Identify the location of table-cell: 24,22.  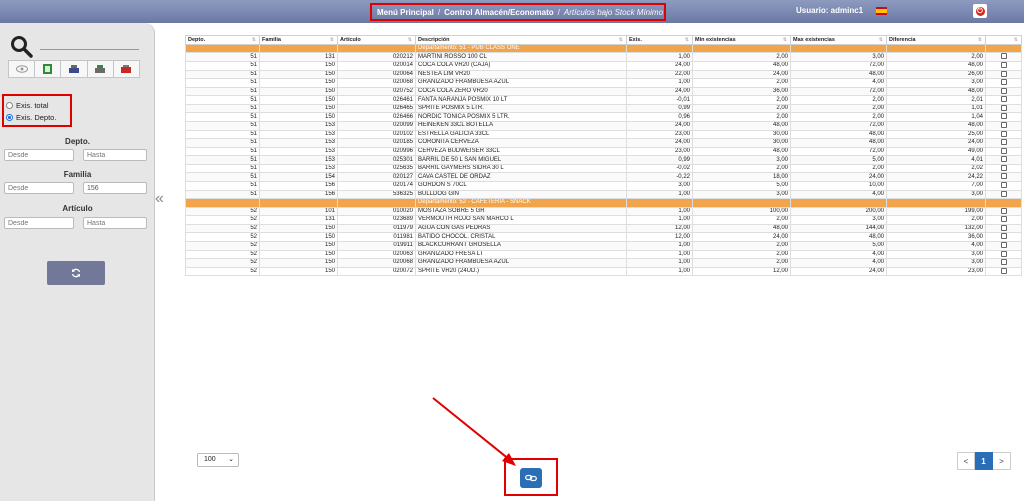
(936, 177).